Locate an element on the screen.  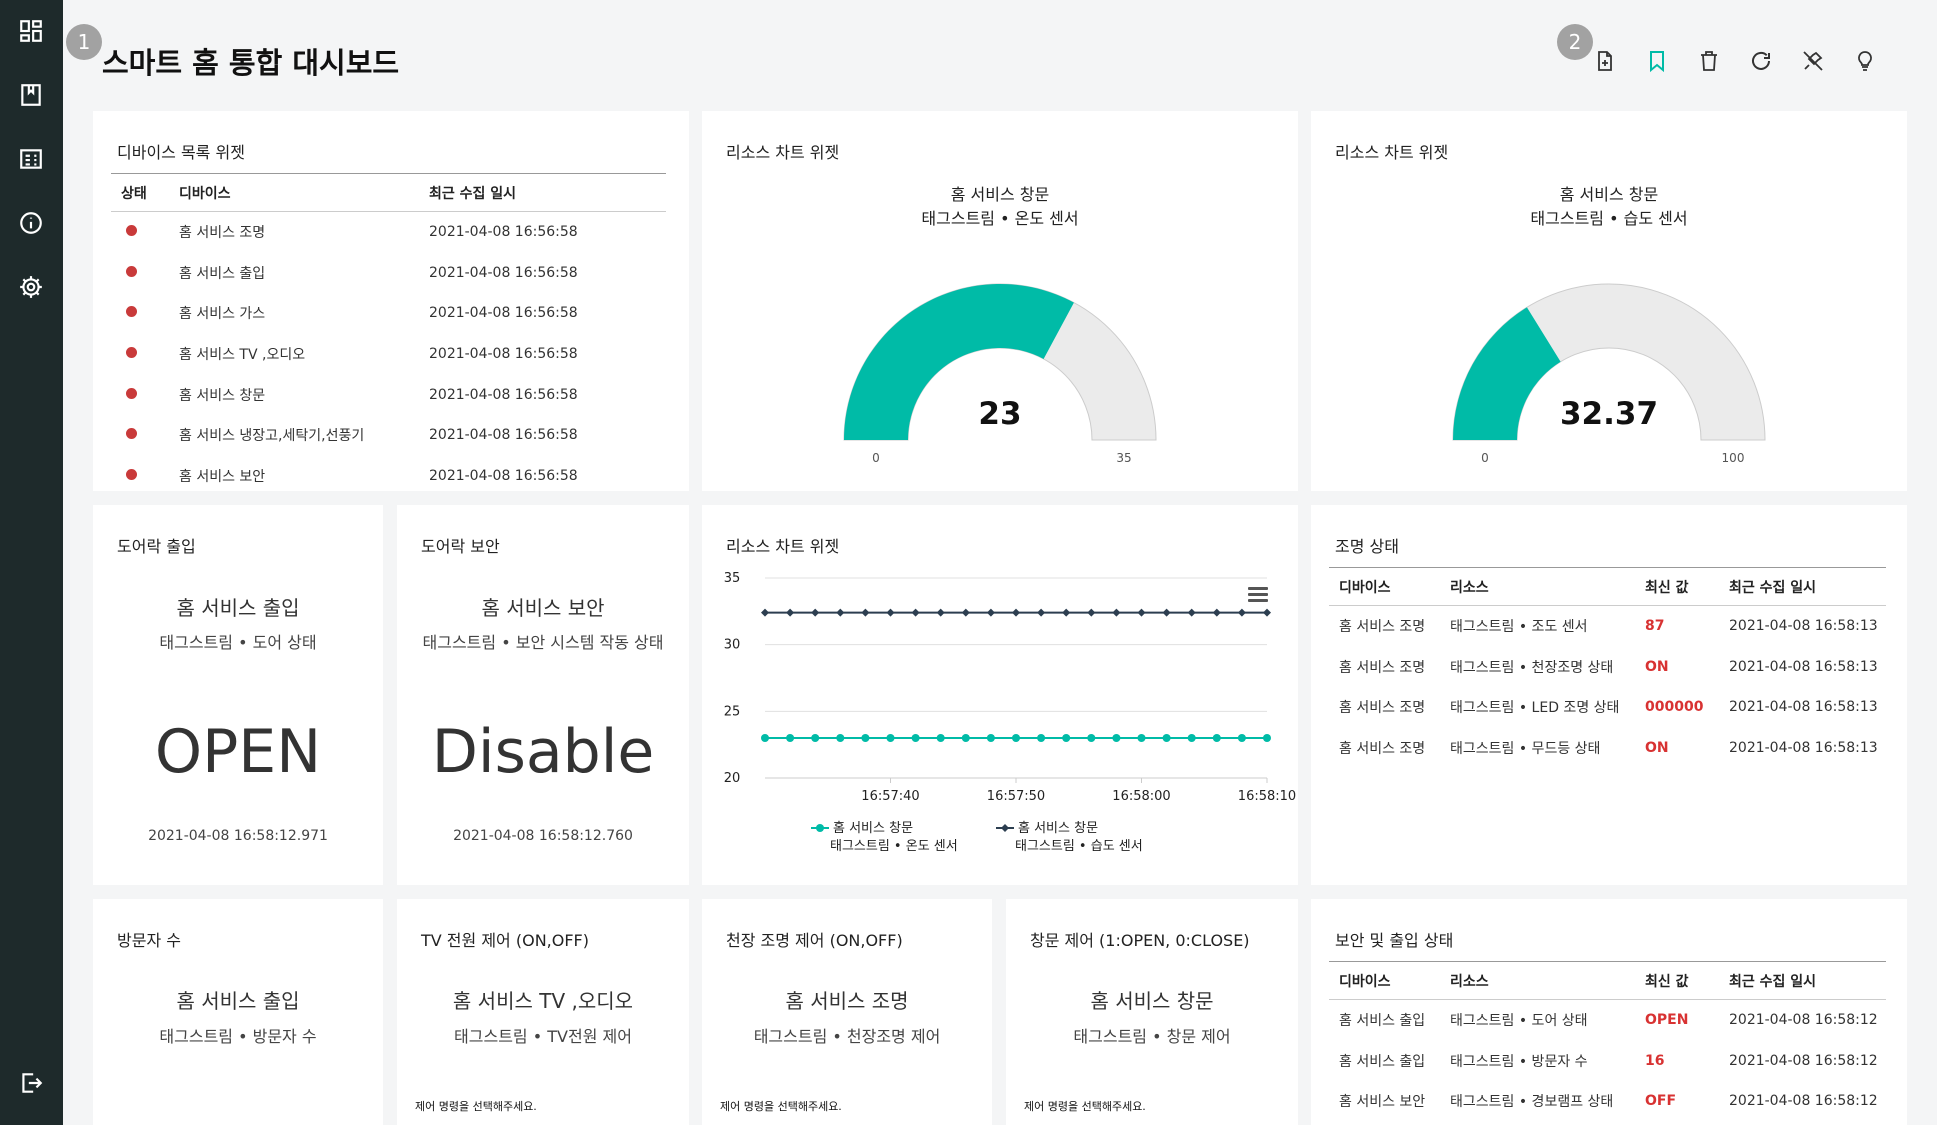
refresh-icon is located at coordinates (1761, 61).